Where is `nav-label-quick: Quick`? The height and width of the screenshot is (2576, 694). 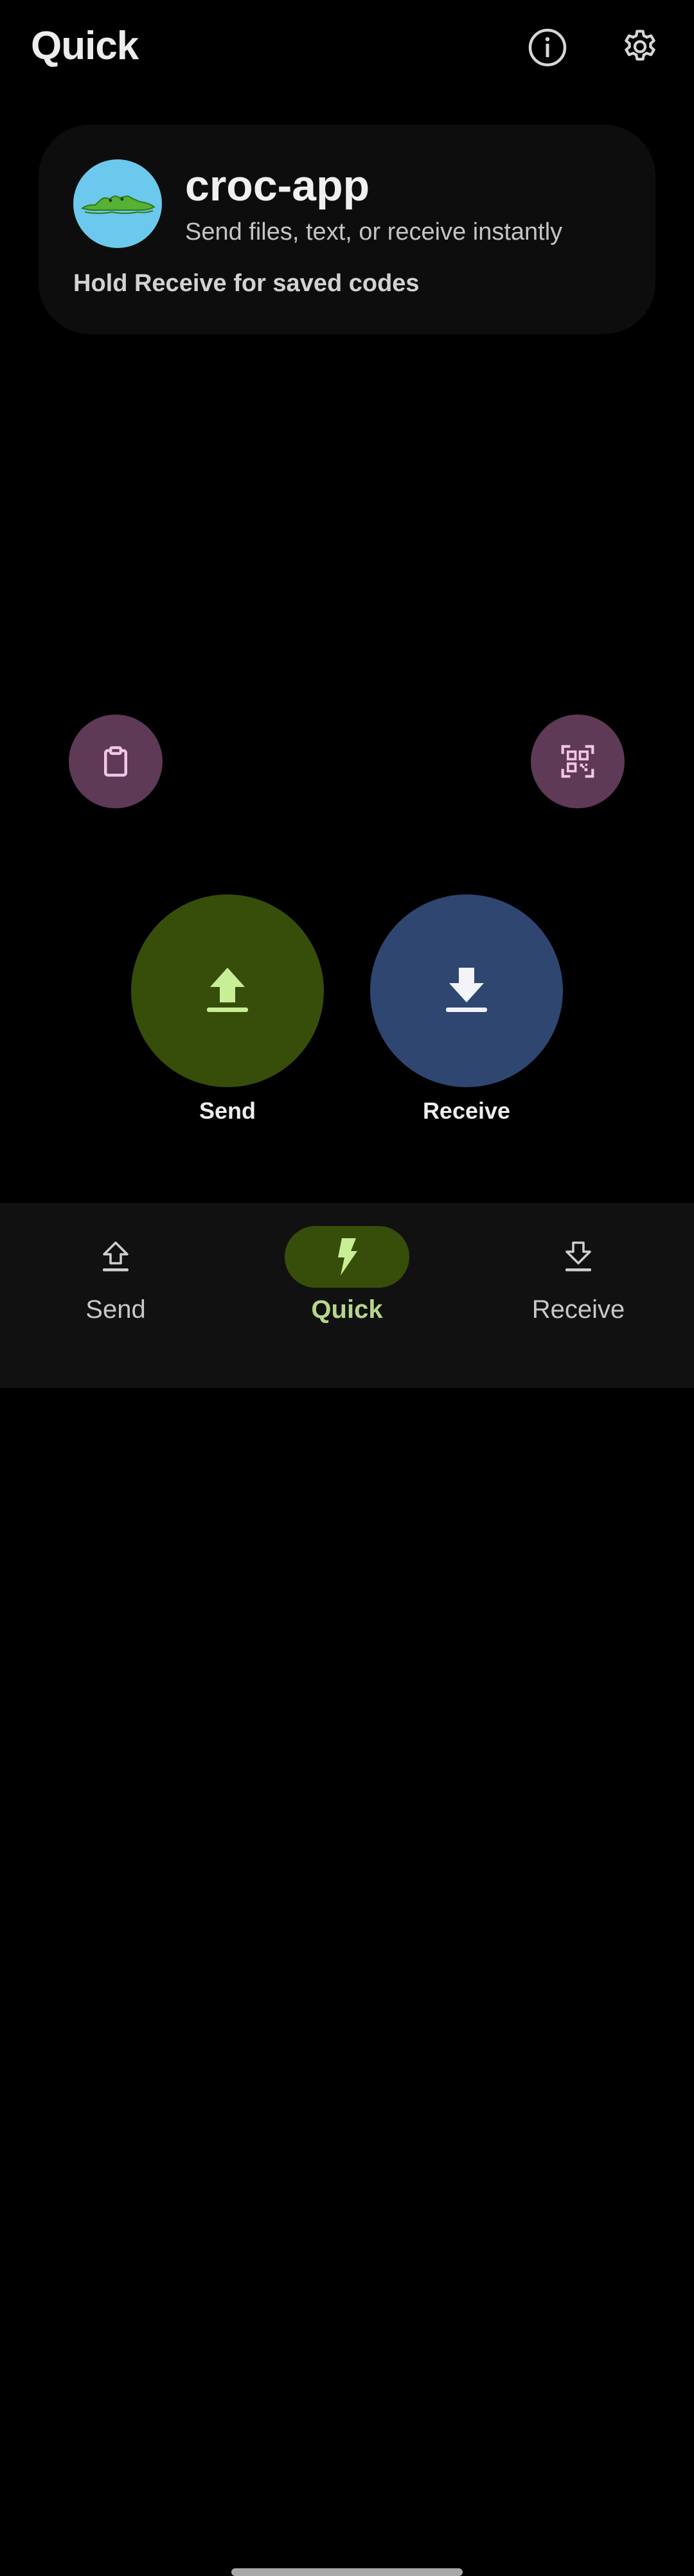
nav-label-quick: Quick is located at coordinates (347, 1310).